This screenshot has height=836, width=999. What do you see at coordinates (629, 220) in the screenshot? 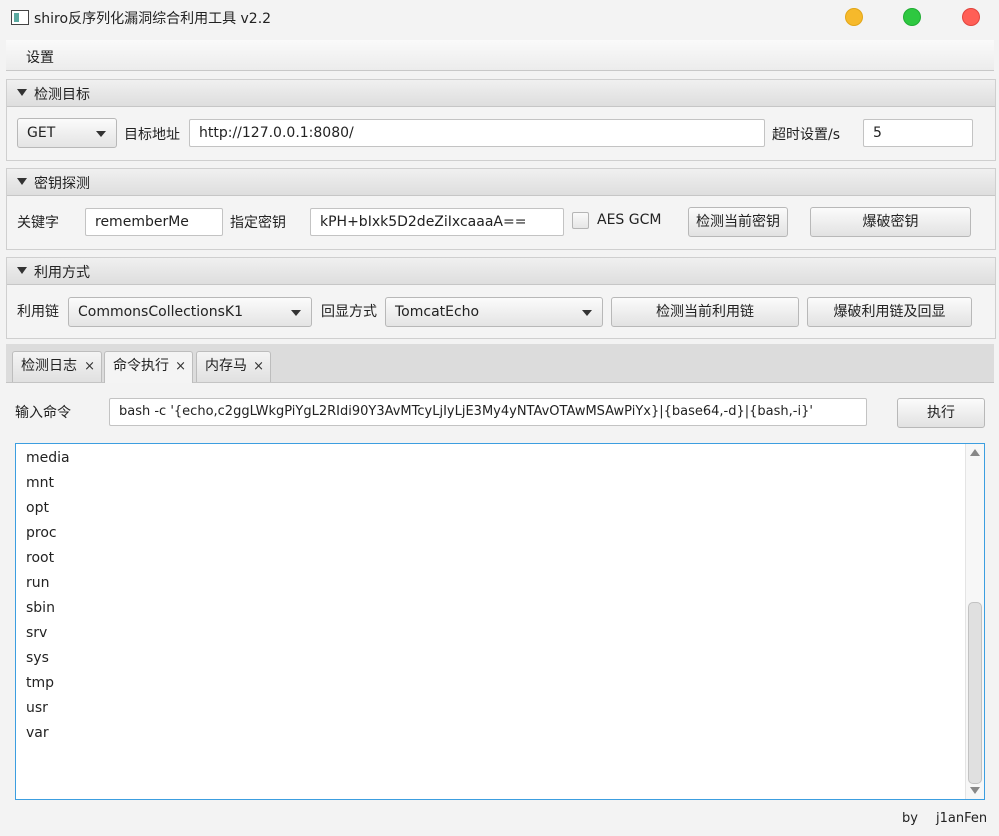
I see `aes-gcm-label: AES GCM` at bounding box center [629, 220].